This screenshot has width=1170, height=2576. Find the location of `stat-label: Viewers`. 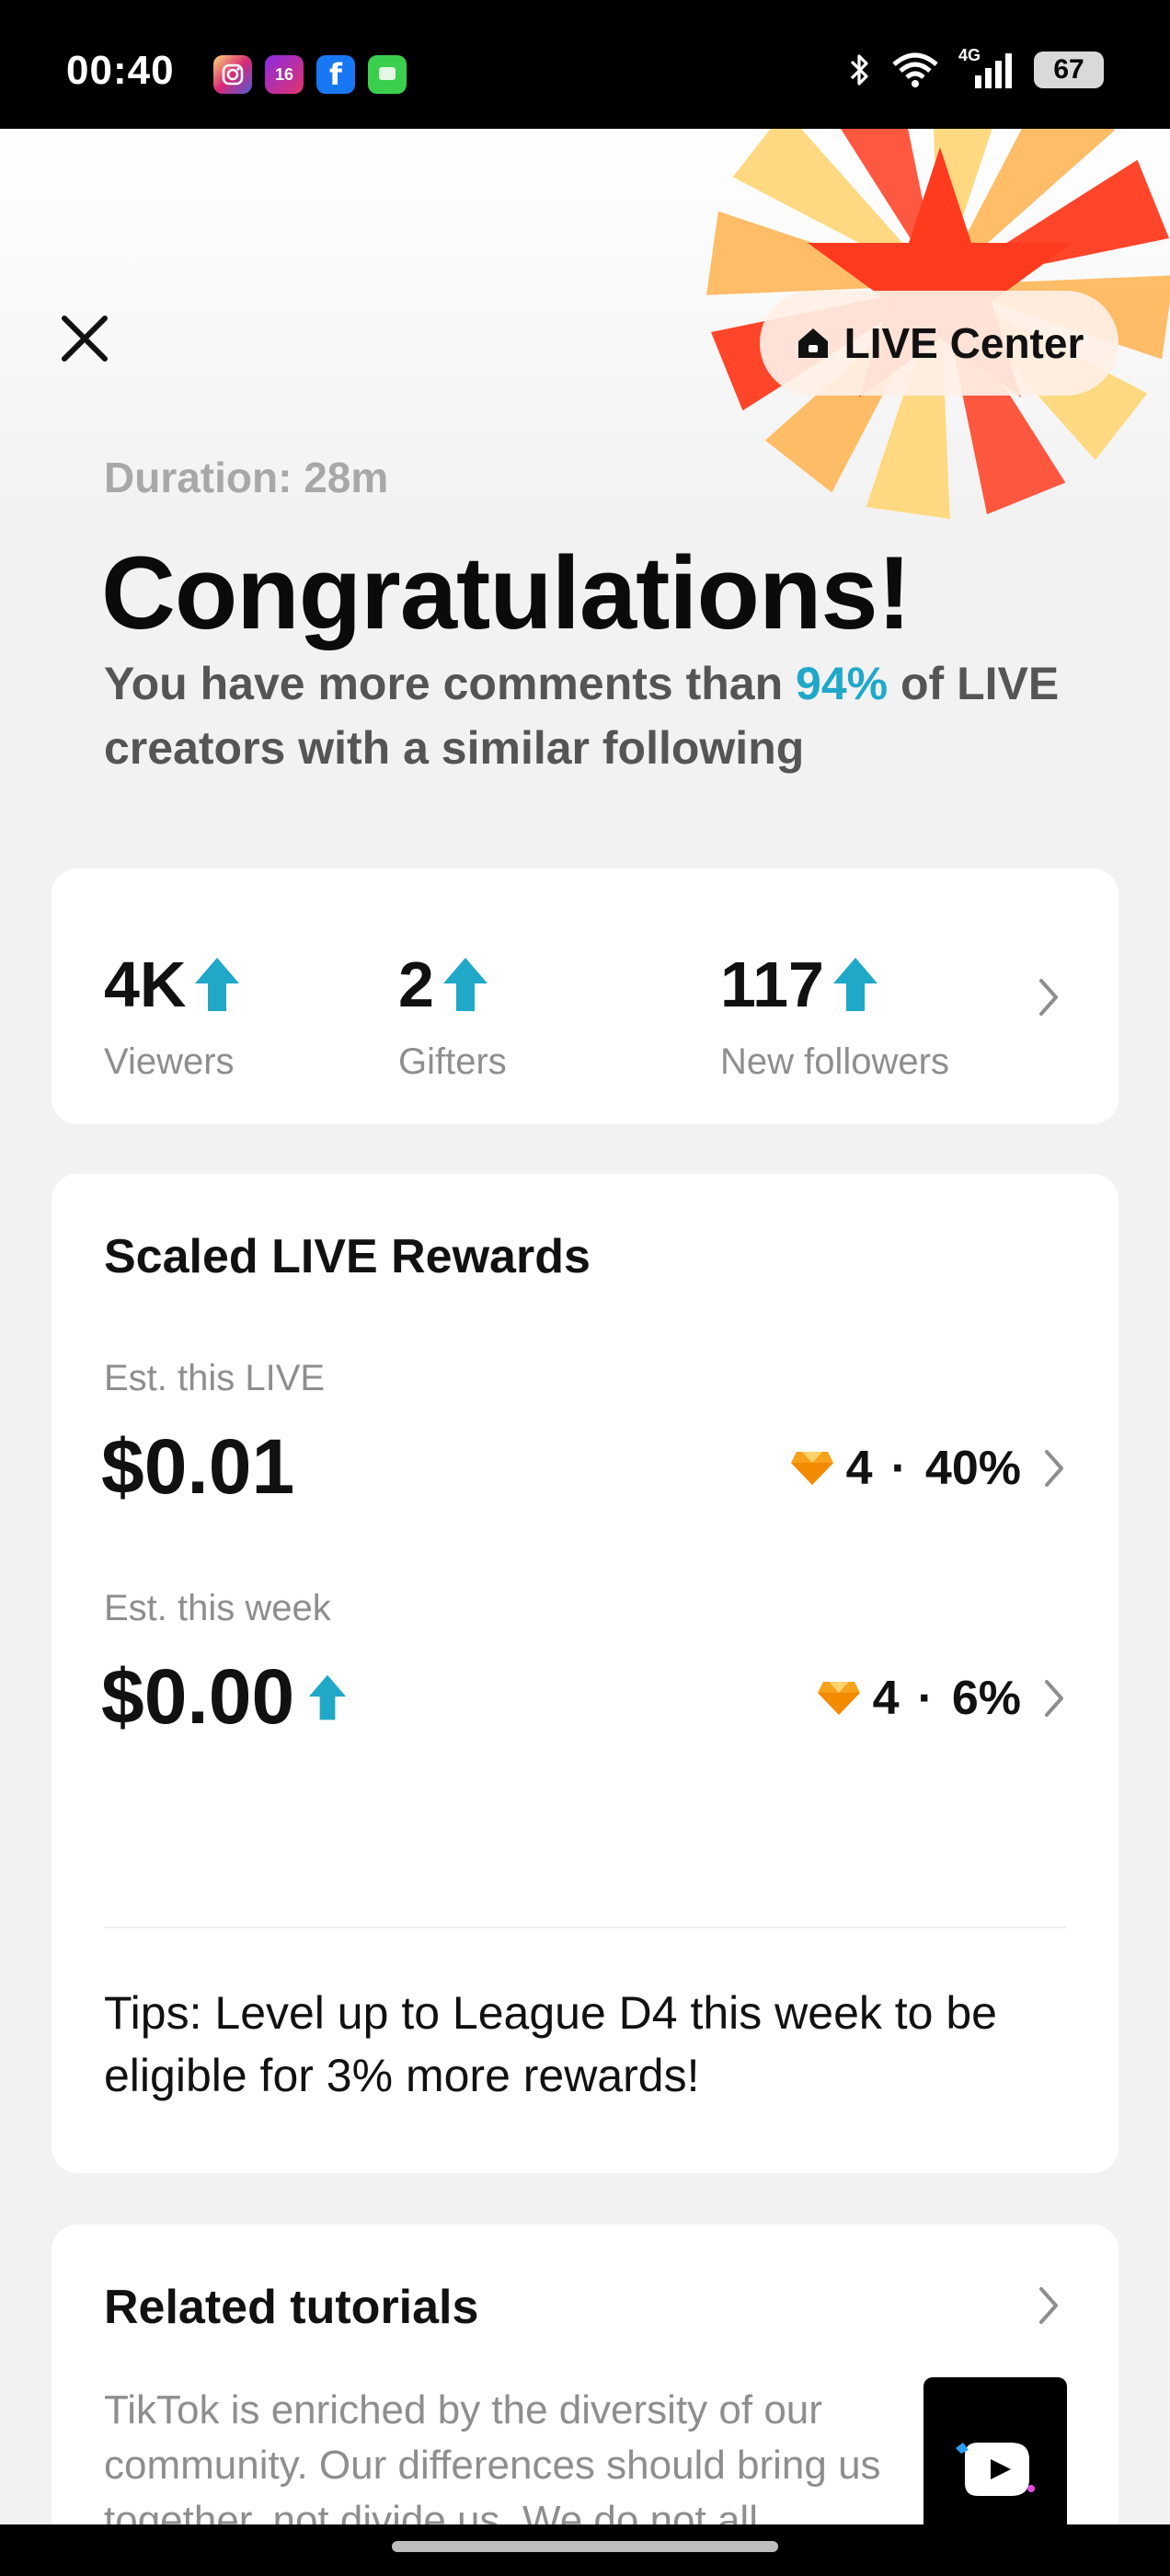

stat-label: Viewers is located at coordinates (169, 1061).